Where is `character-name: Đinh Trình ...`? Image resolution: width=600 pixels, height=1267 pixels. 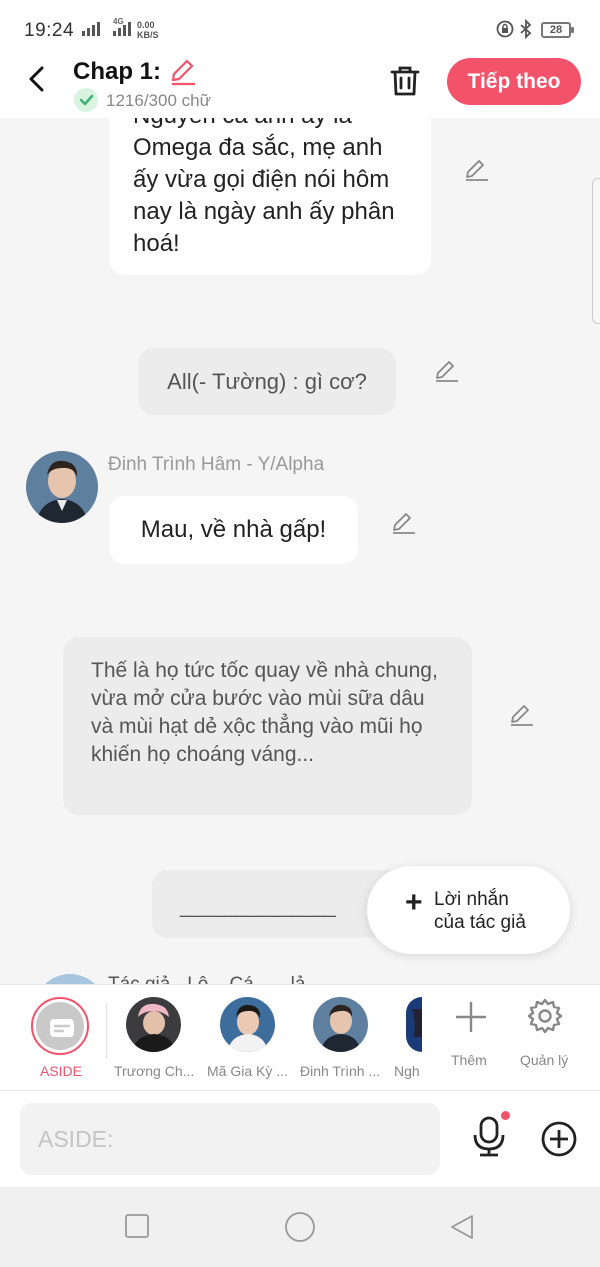
character-name: Đinh Trình ... is located at coordinates (340, 1071).